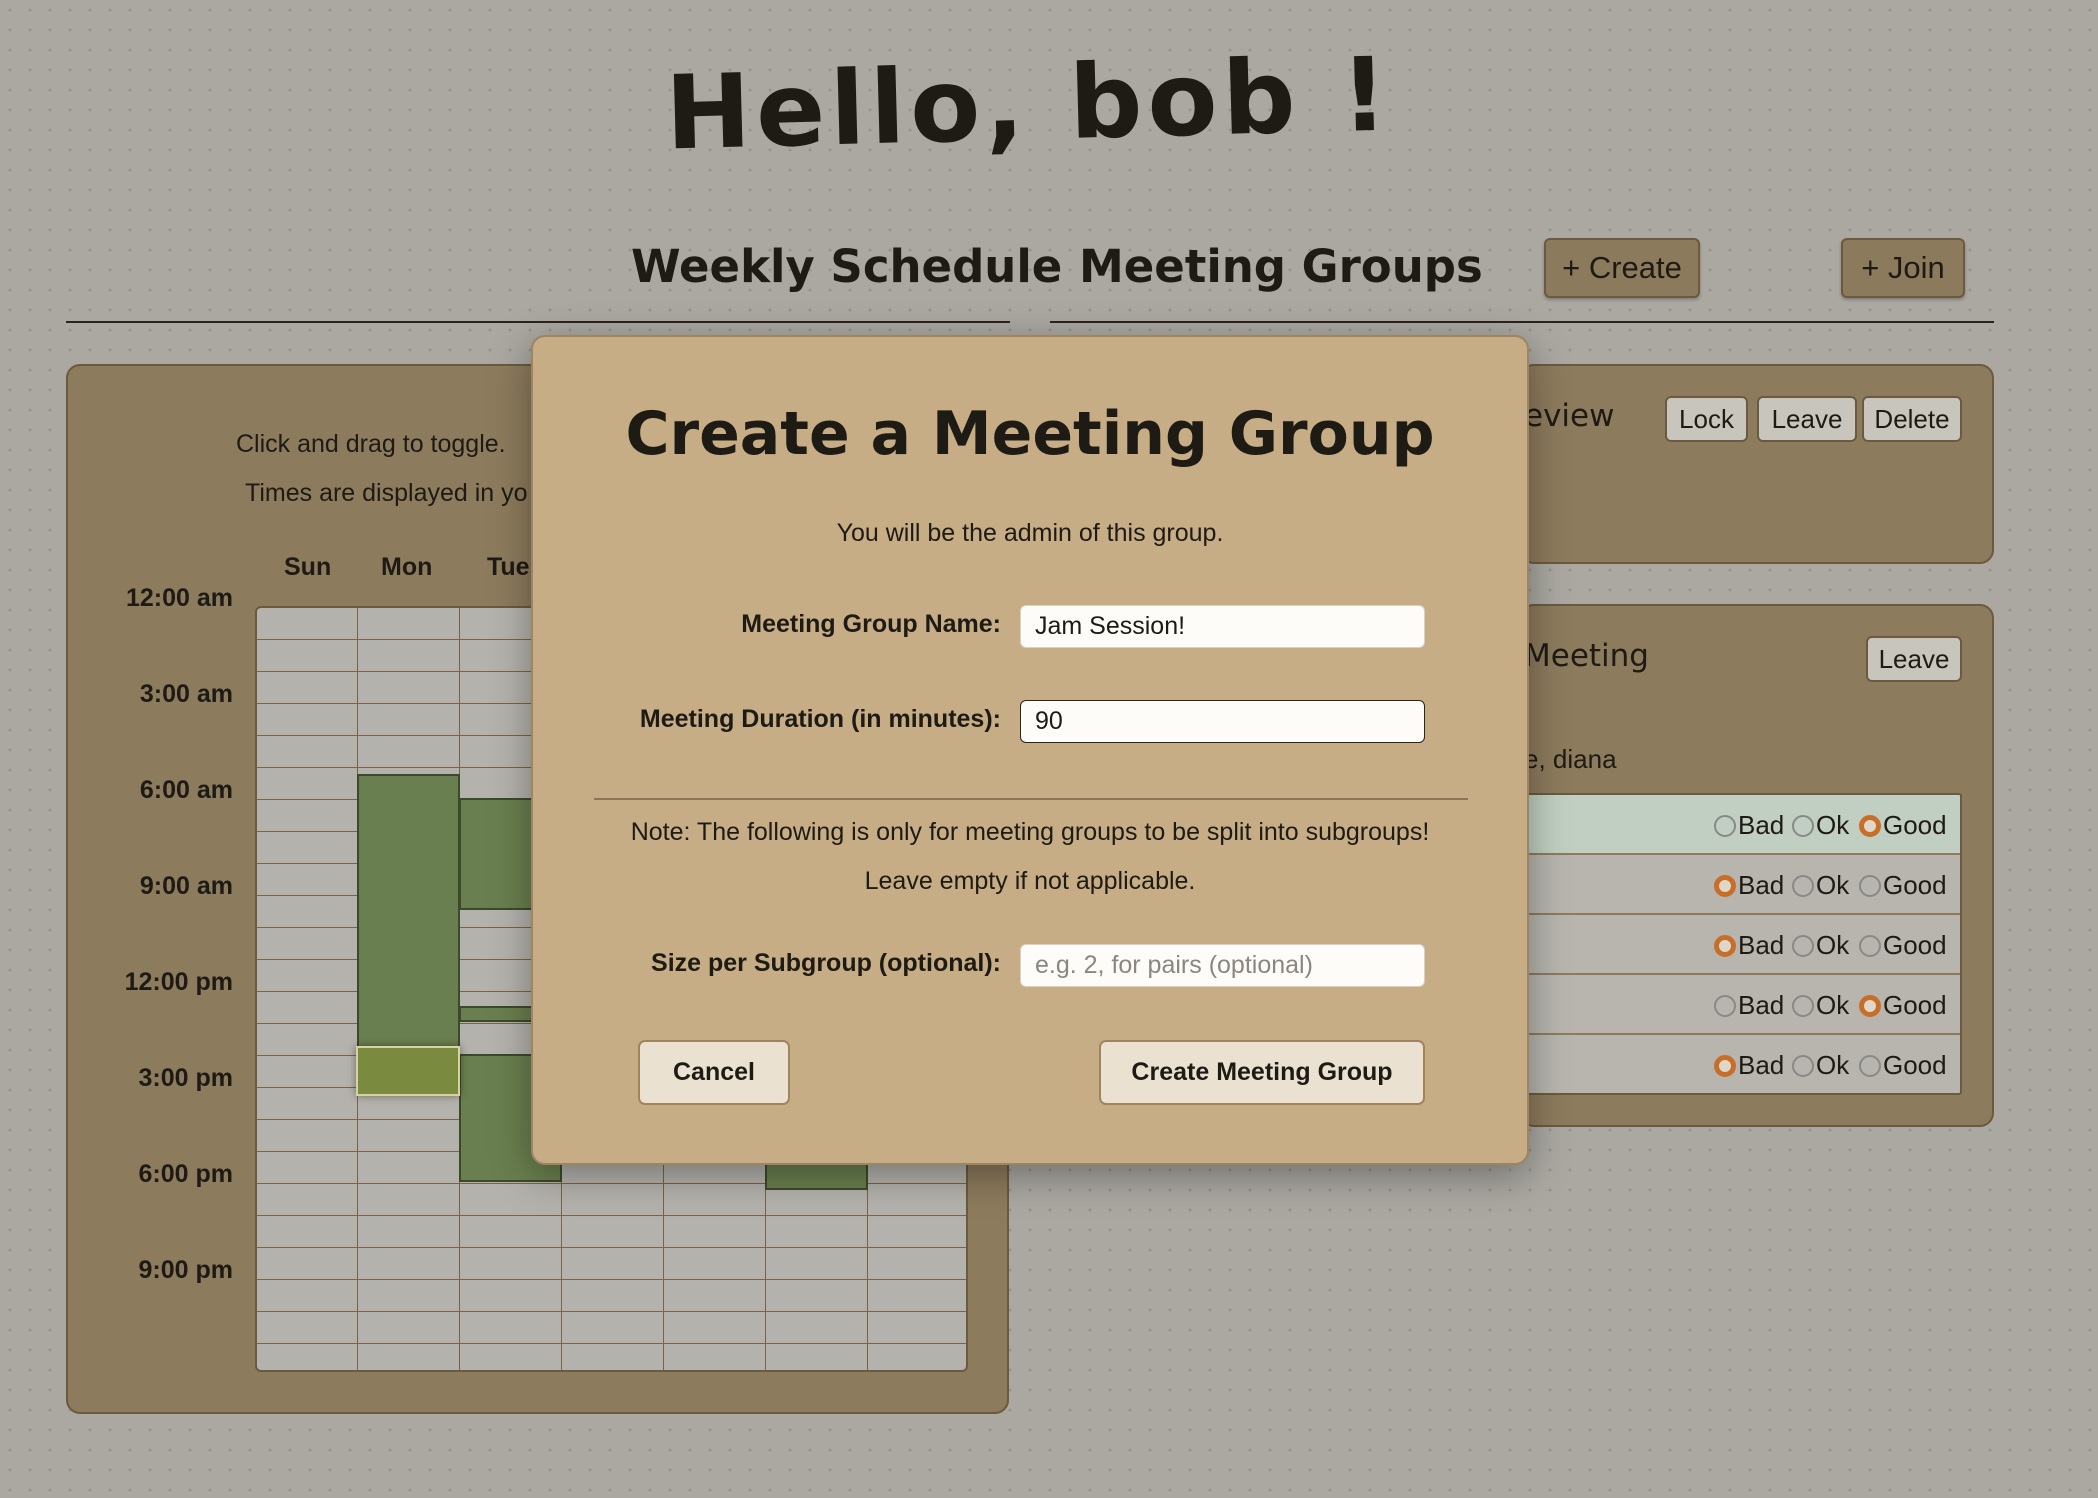 The height and width of the screenshot is (1498, 2098). I want to click on group-members: e, diana, so click(1570, 759).